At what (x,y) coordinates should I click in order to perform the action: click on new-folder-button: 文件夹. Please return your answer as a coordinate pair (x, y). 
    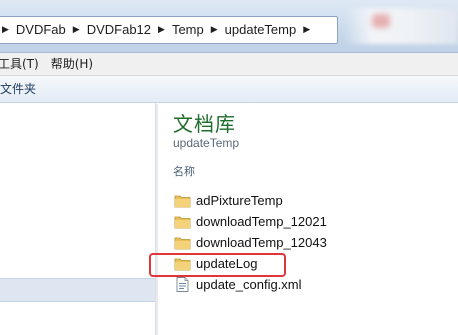
    Looking at the image, I should click on (18, 89).